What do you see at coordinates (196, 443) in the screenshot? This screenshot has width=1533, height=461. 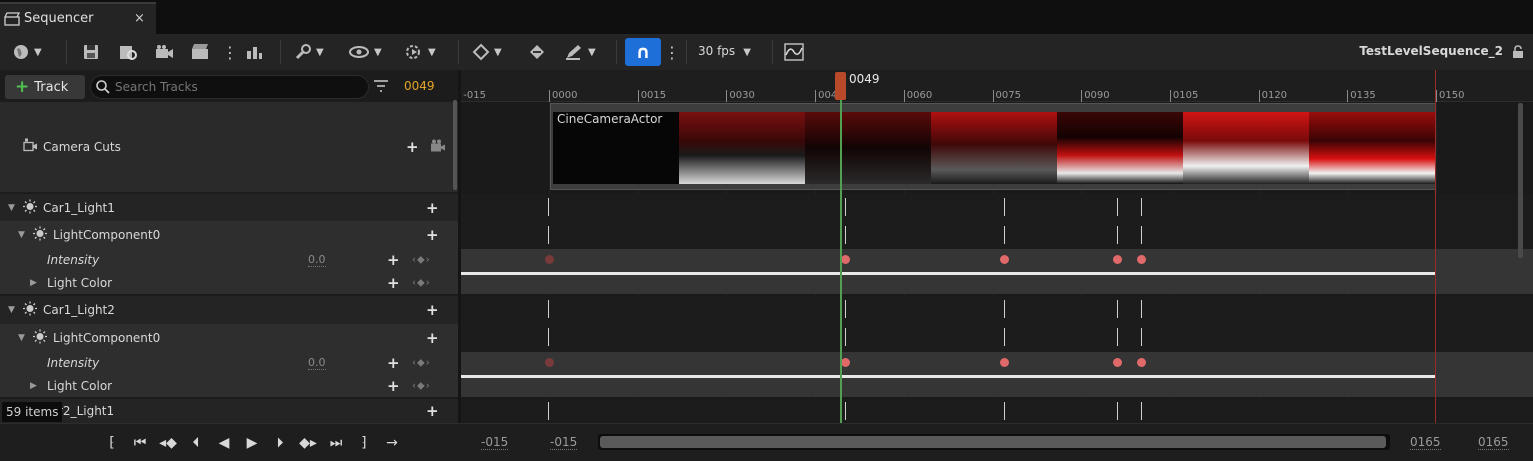 I see `step-back-icon: ⏴` at bounding box center [196, 443].